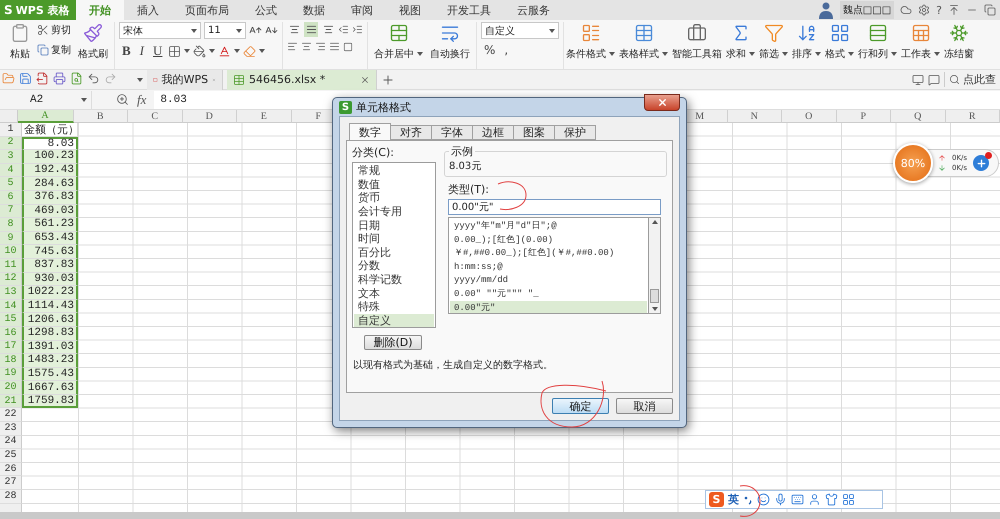  Describe the element at coordinates (50, 225) in the screenshot. I see `table-cell: 561.23` at that location.